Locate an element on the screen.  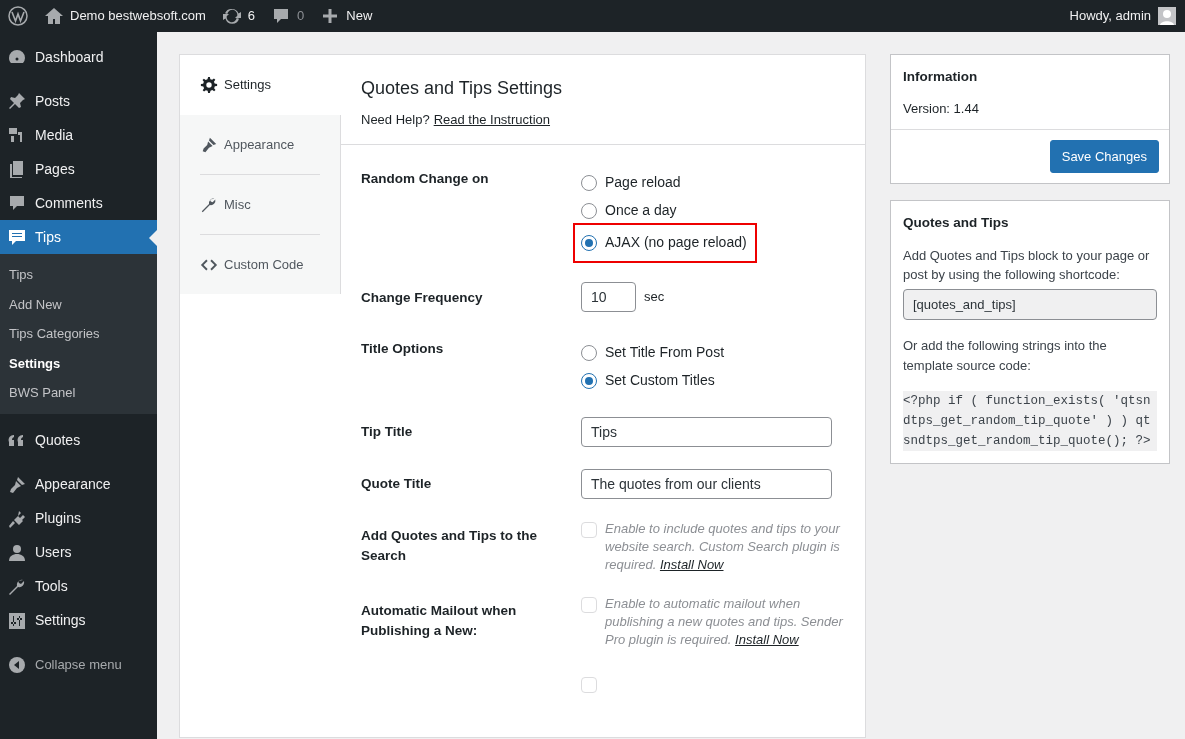
submenu-item: BWS Panel is located at coordinates (78, 393).